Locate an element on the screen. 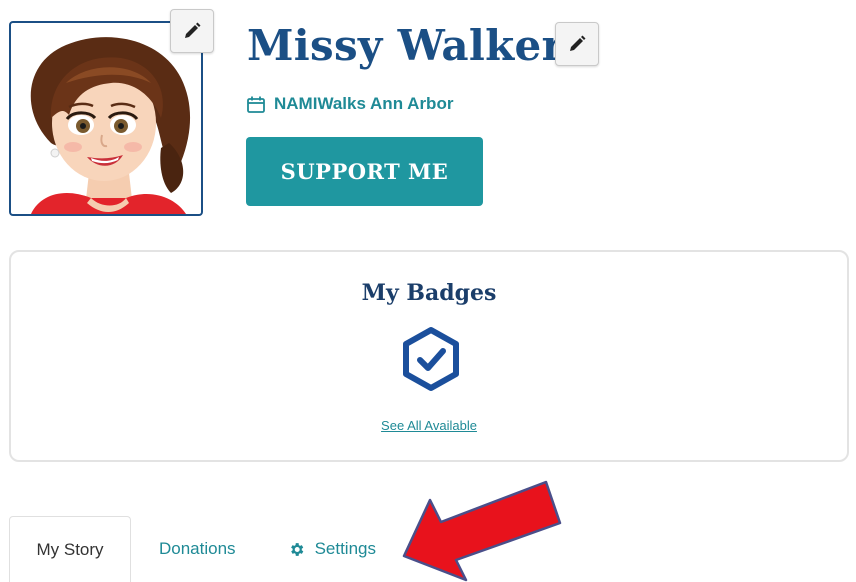  tab-label: Donations is located at coordinates (197, 548).